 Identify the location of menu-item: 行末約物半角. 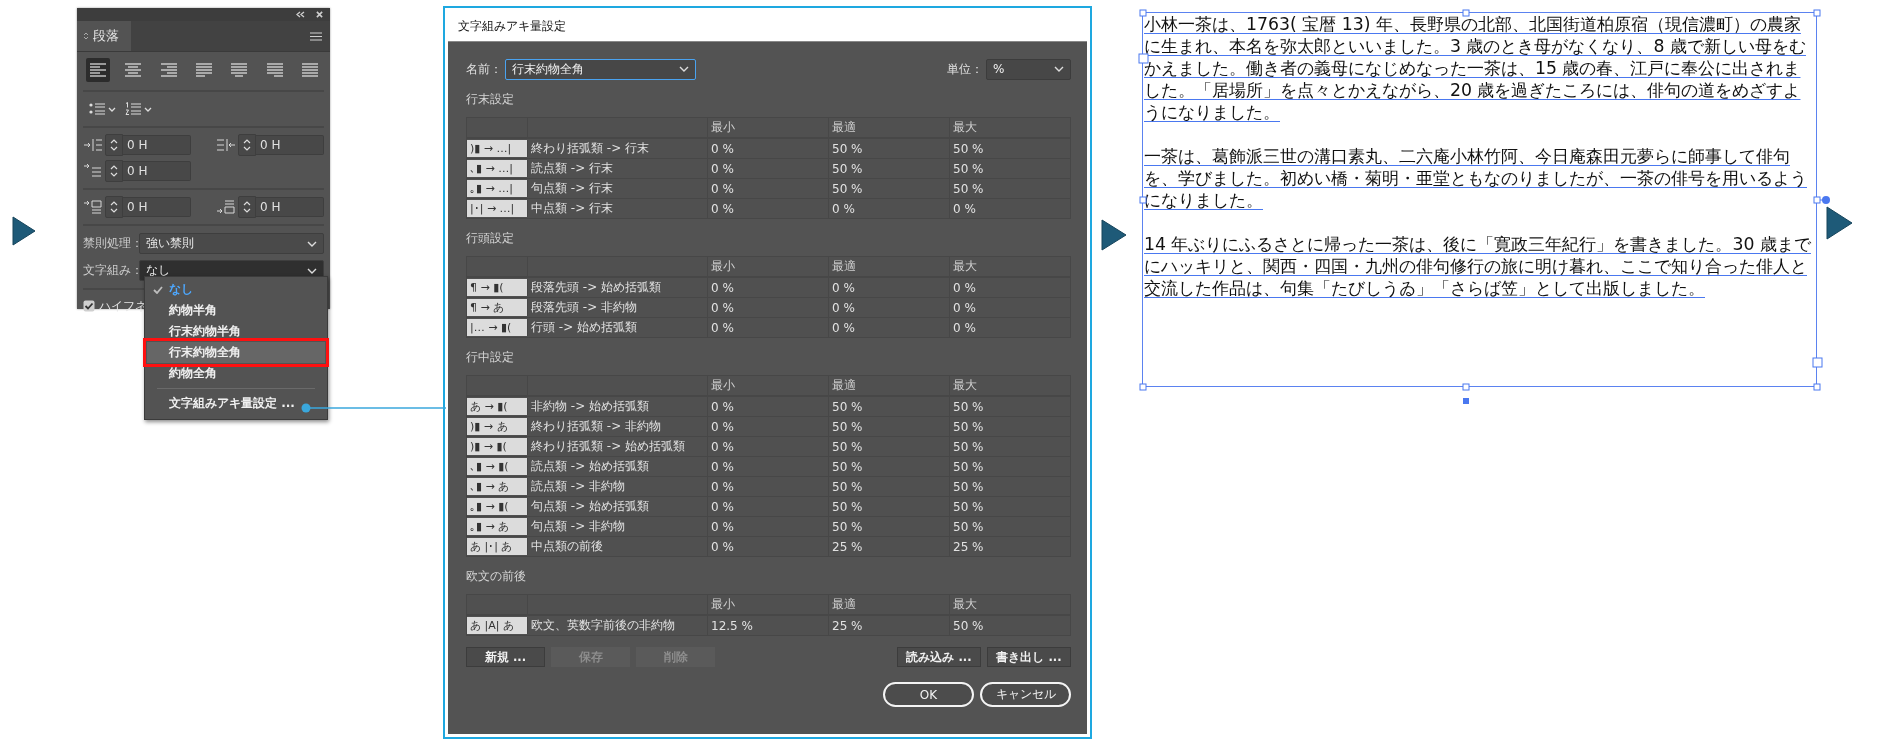
(236, 331).